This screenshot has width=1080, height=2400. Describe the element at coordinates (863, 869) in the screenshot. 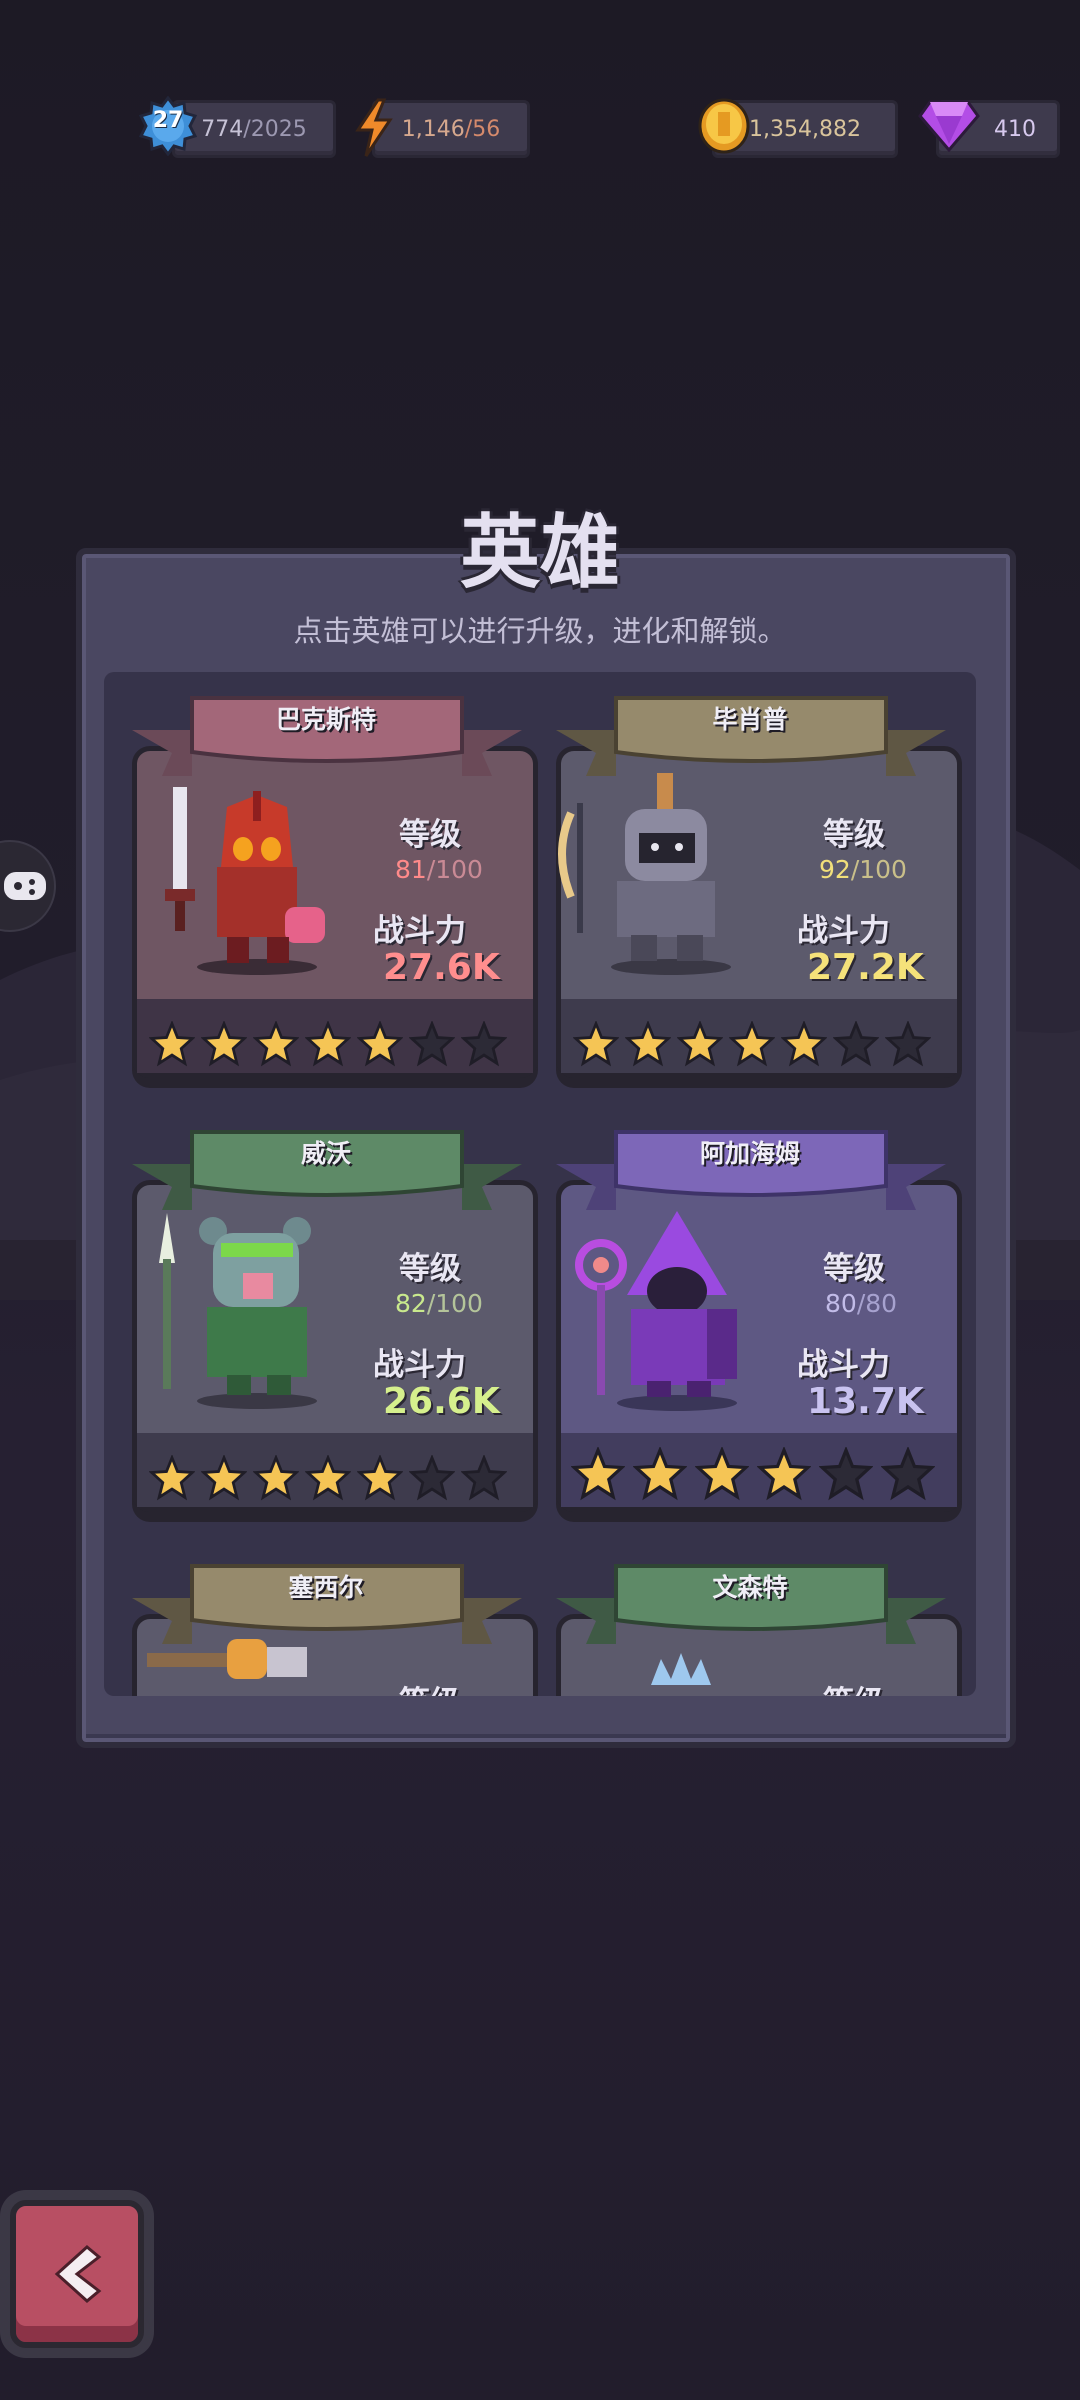

I see `hero-level: 92/100` at that location.